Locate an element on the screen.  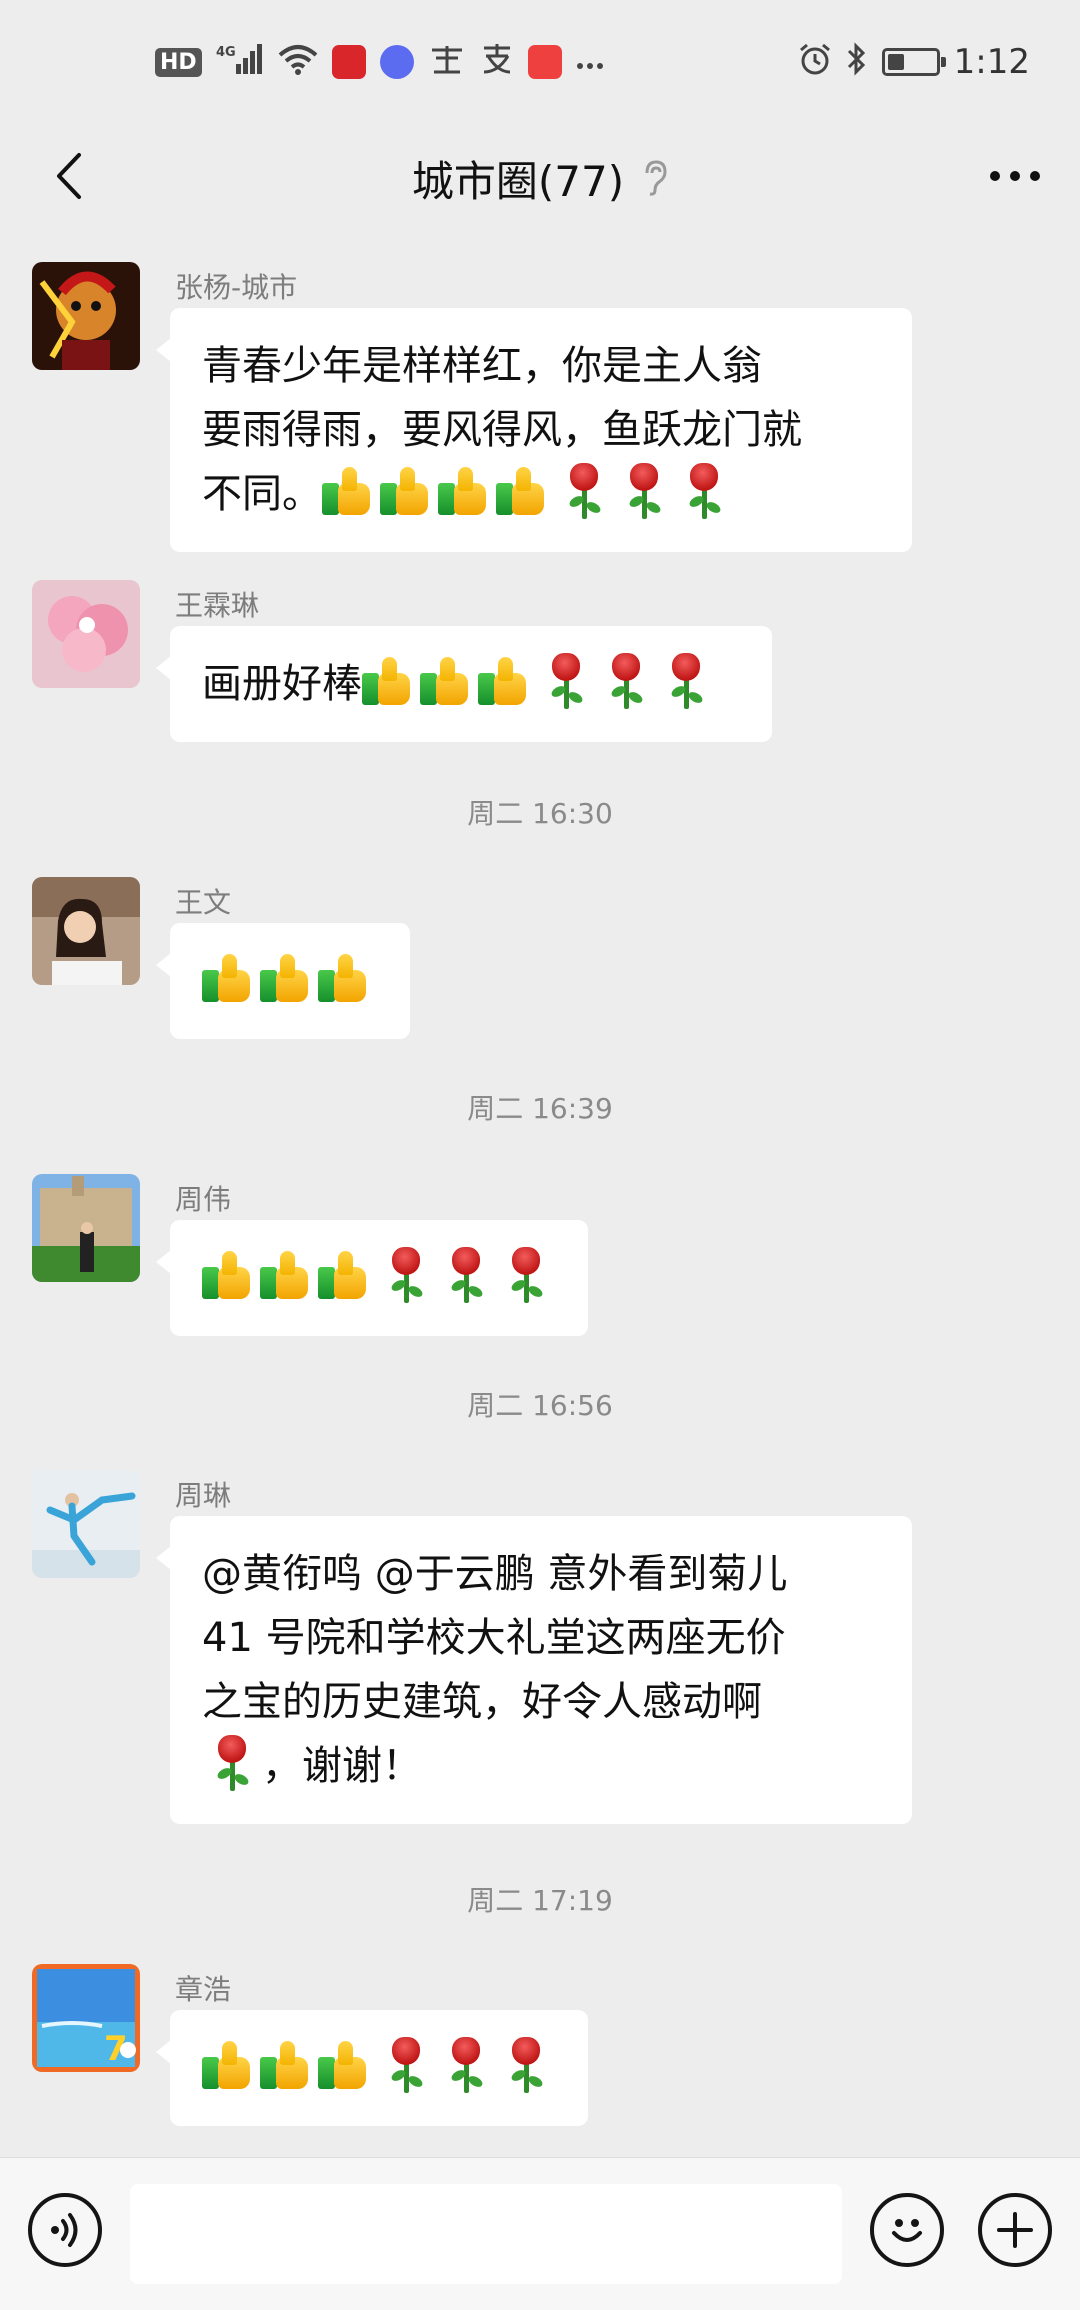
status-left: HD 4G is located at coordinates (379, 62).